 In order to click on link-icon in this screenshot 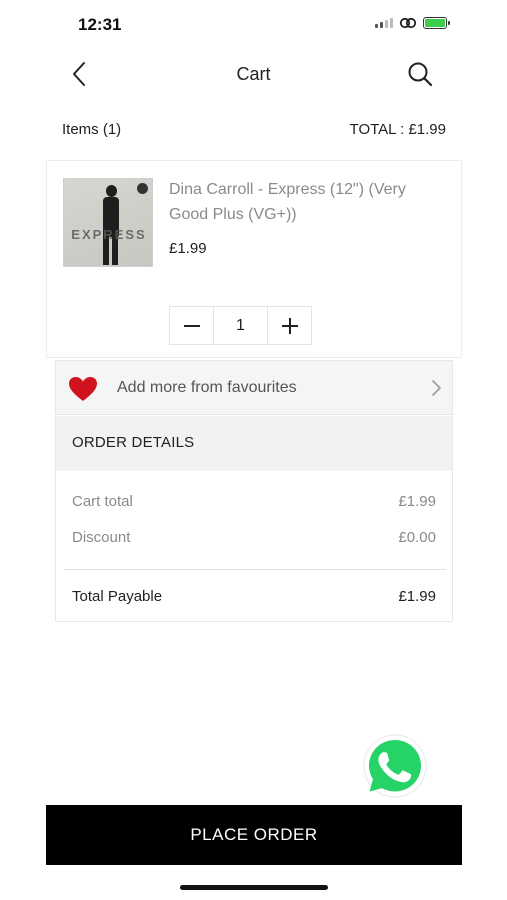, I will do `click(408, 23)`.